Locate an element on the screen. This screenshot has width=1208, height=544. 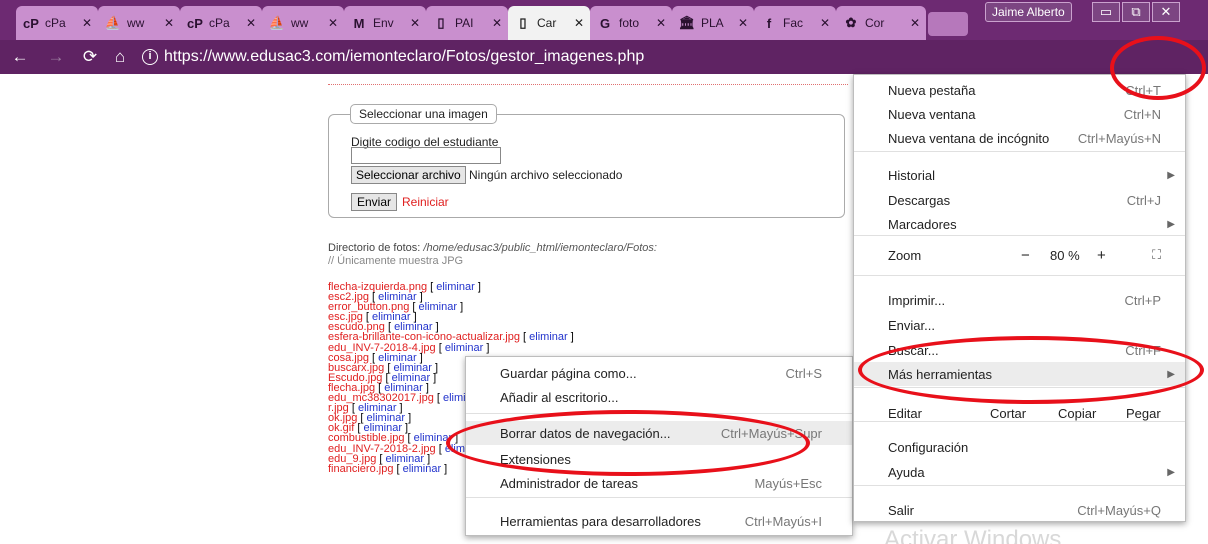
copy-button: Copiar is located at coordinates (1077, 413).